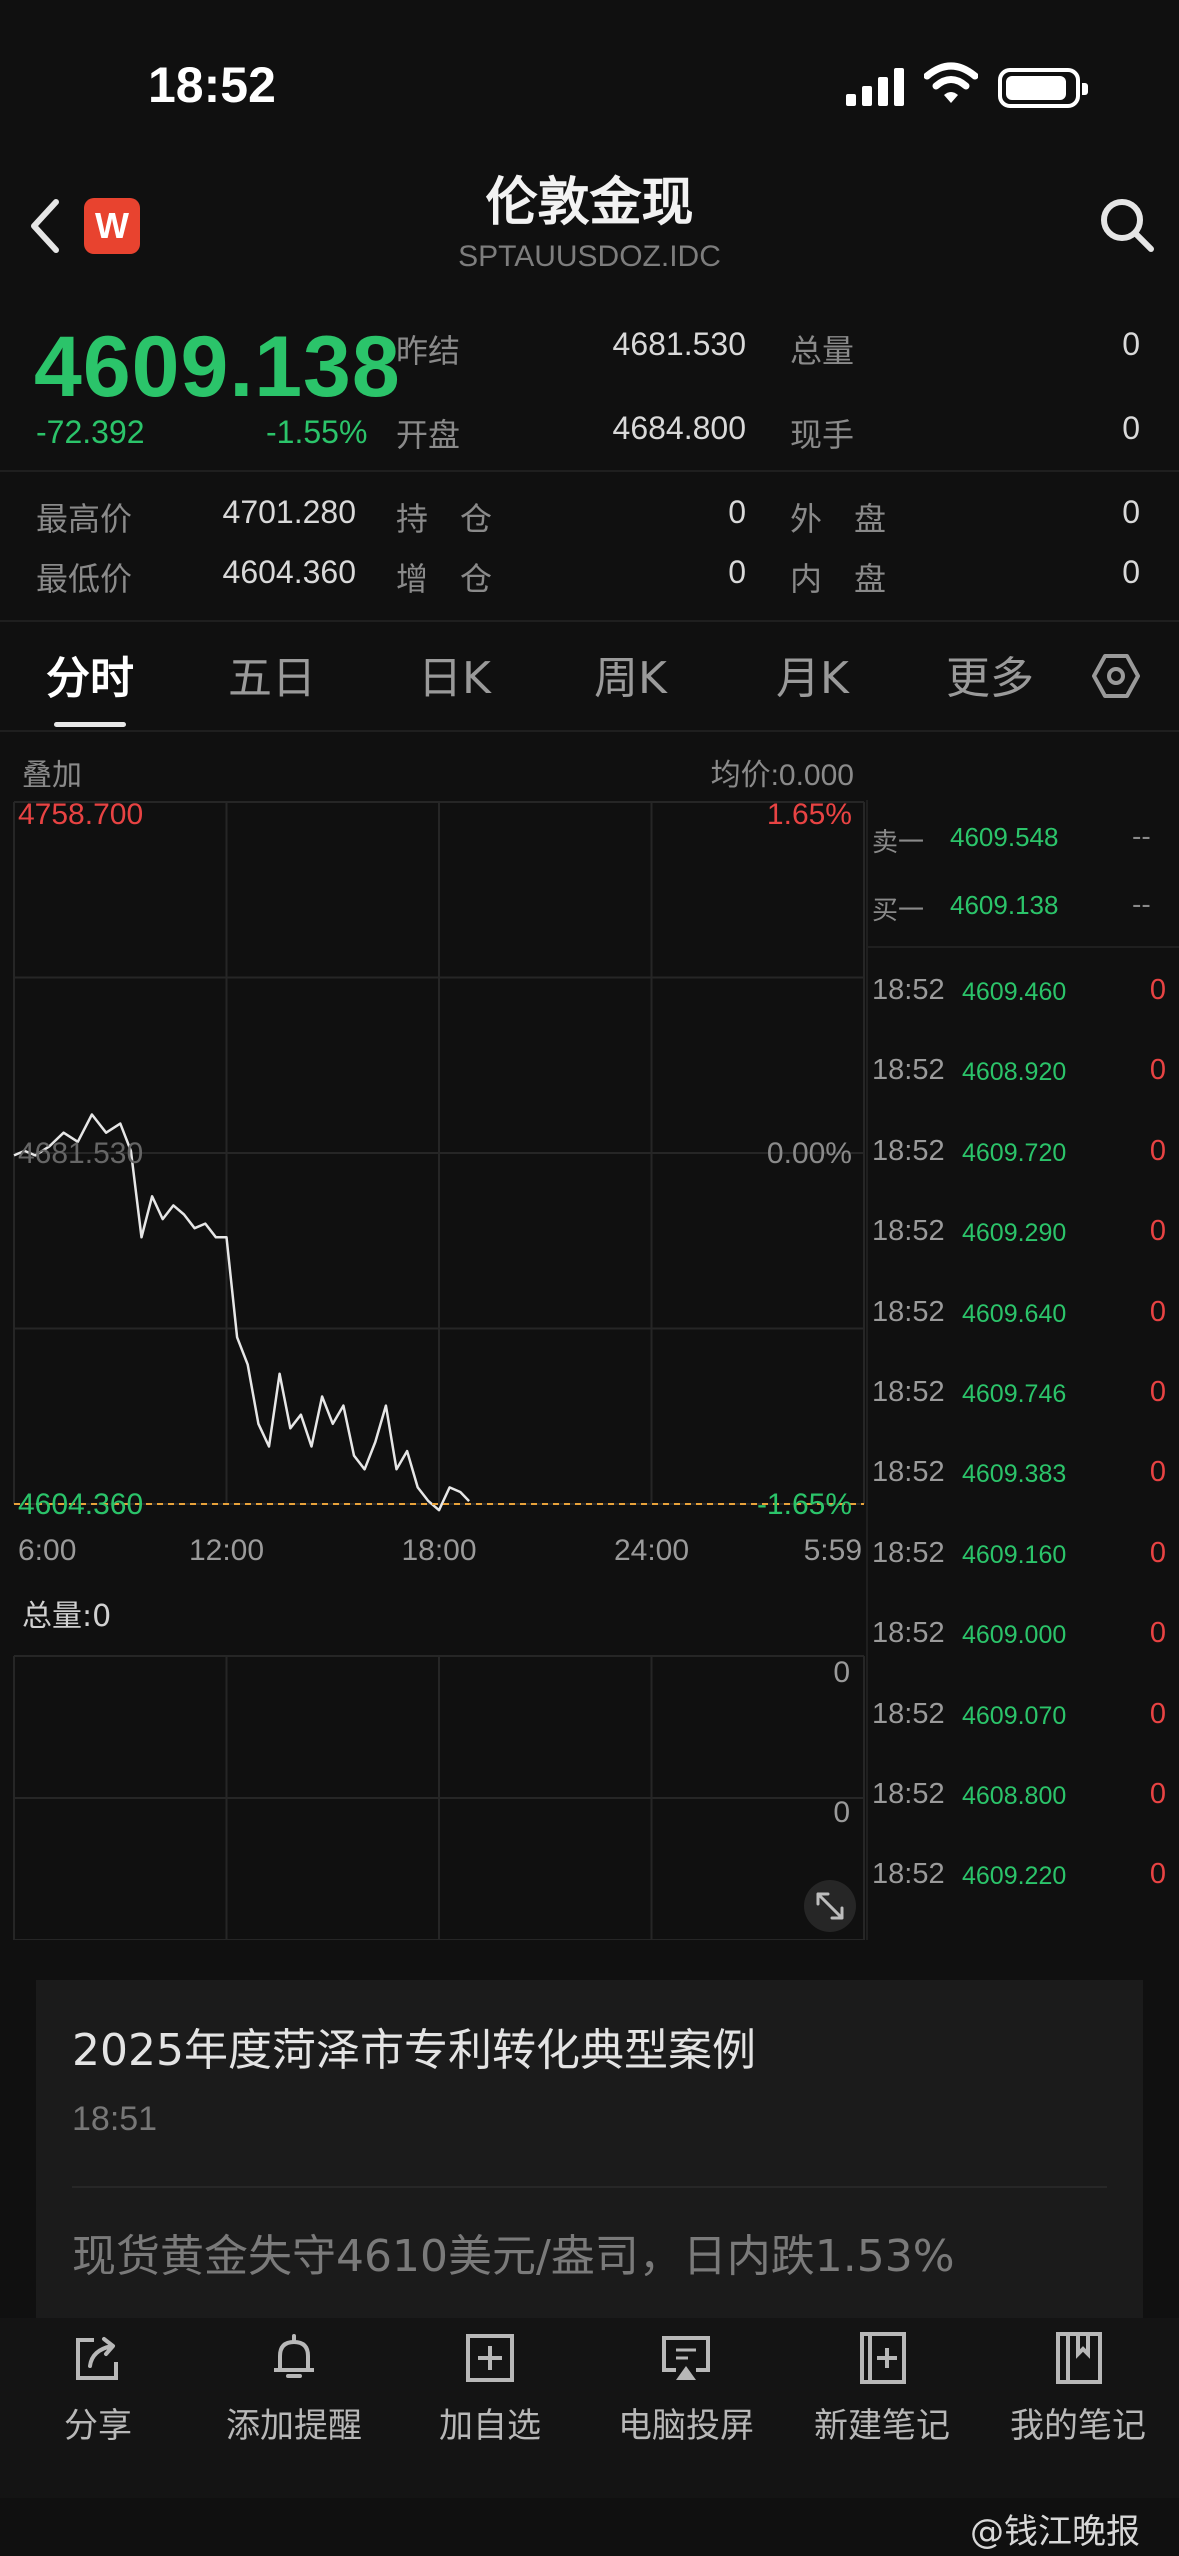 The width and height of the screenshot is (1179, 2556). What do you see at coordinates (898, 843) in the screenshot?
I see `ask-label: 卖一` at bounding box center [898, 843].